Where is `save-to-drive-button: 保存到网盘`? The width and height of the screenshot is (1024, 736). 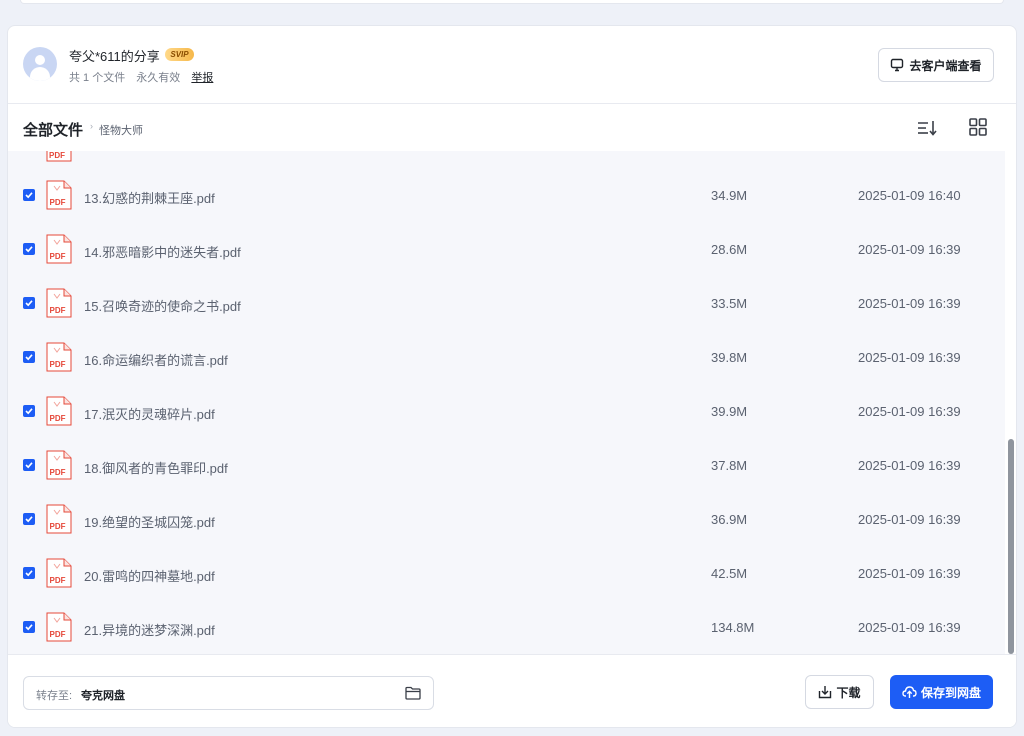 save-to-drive-button: 保存到网盘 is located at coordinates (941, 692).